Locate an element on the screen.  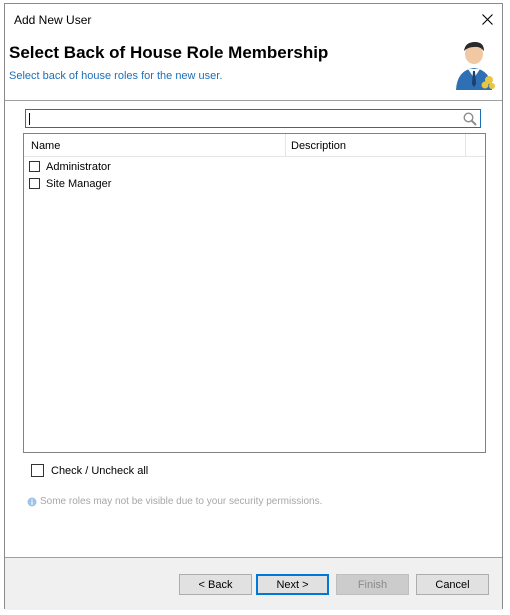
check-all-toggle: Check / Uncheck all is located at coordinates (89, 470).